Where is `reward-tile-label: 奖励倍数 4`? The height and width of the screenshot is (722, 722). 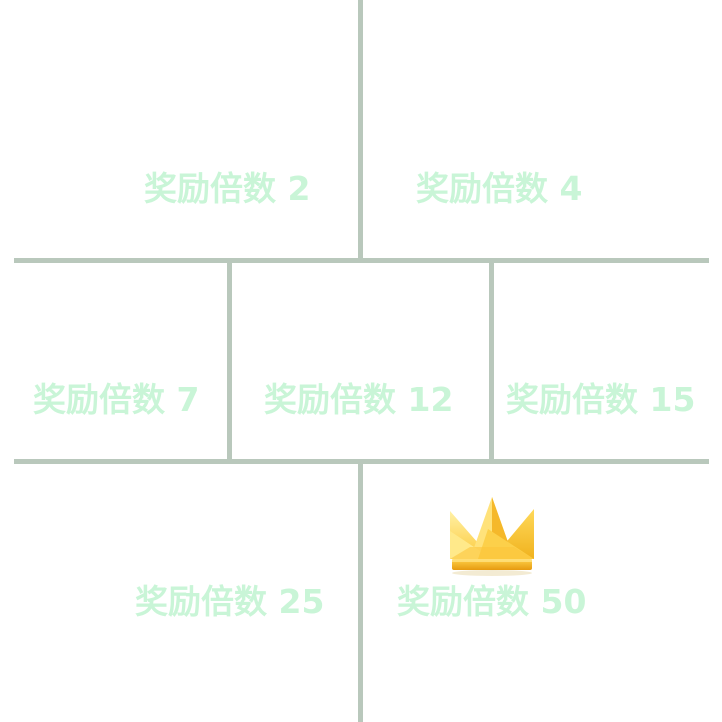 reward-tile-label: 奖励倍数 4 is located at coordinates (499, 188).